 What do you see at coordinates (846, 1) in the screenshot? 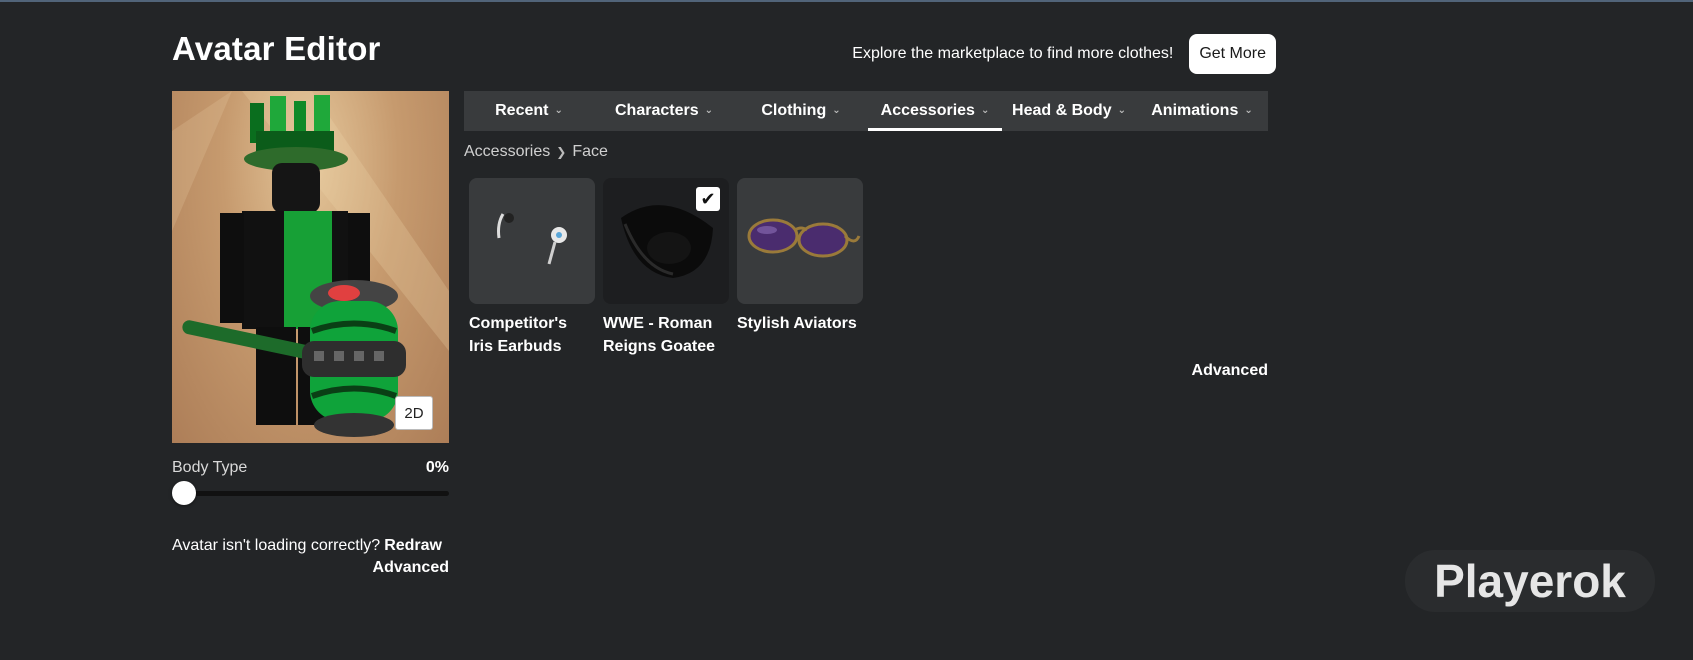
I see `top-border` at bounding box center [846, 1].